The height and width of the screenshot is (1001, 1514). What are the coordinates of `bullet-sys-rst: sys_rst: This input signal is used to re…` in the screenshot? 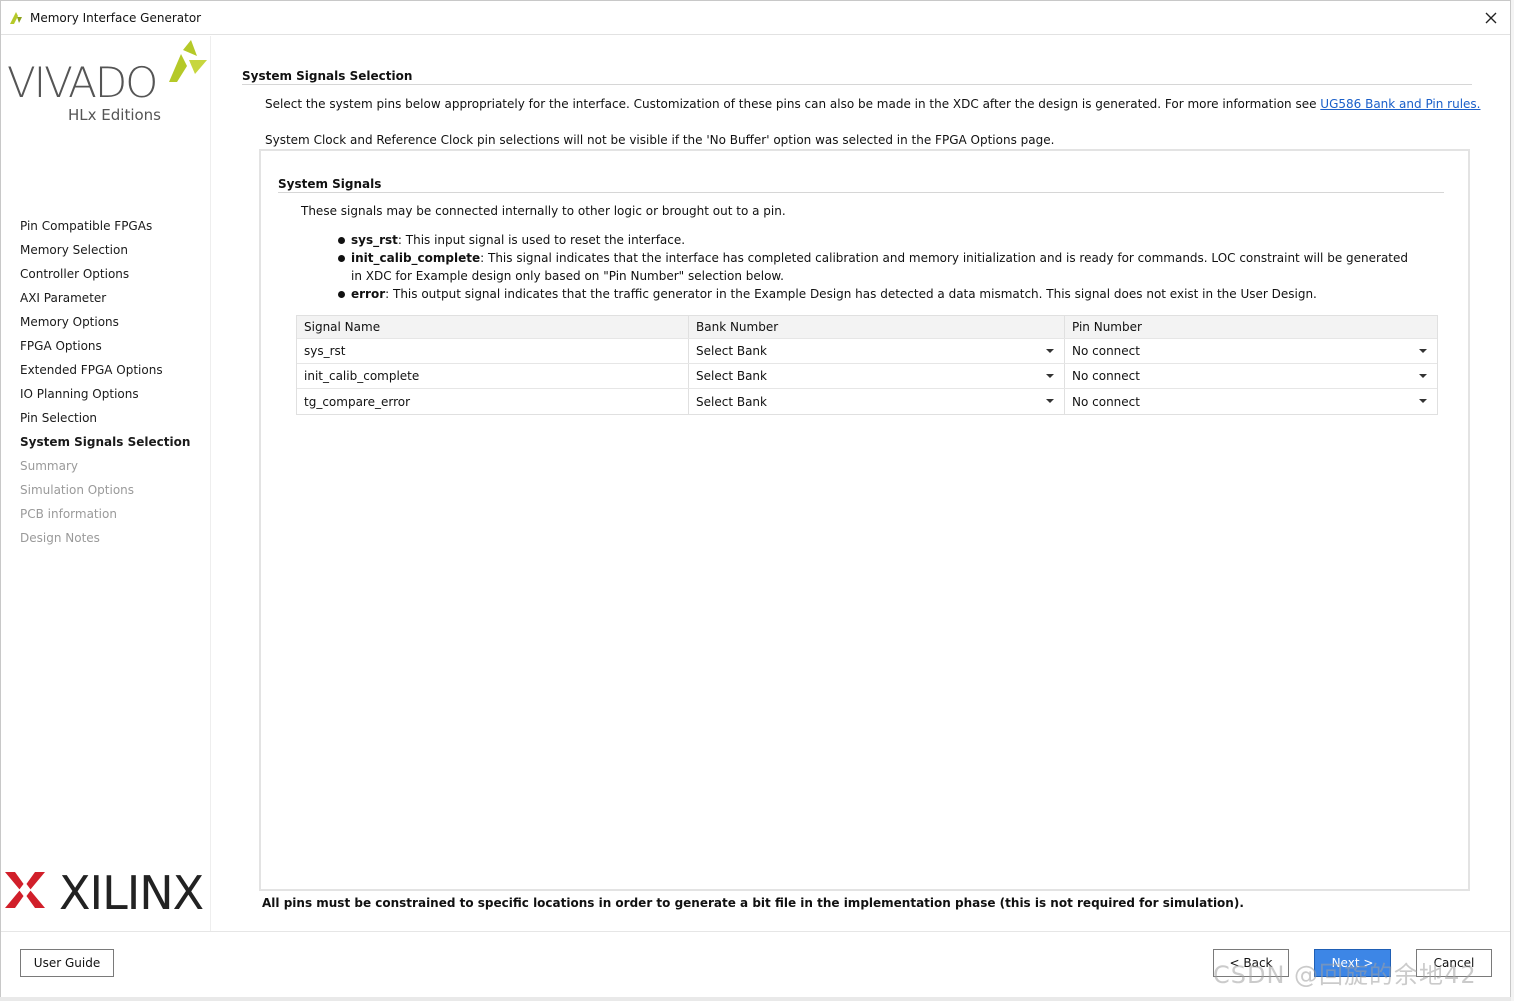 It's located at (875, 240).